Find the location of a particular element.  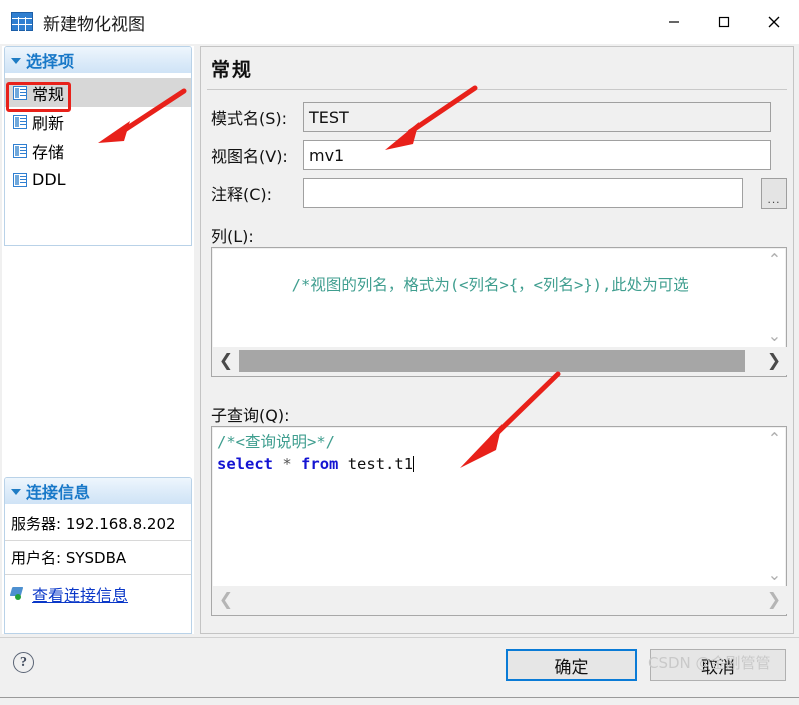

sidebar-item-label: 存储 is located at coordinates (48, 152).